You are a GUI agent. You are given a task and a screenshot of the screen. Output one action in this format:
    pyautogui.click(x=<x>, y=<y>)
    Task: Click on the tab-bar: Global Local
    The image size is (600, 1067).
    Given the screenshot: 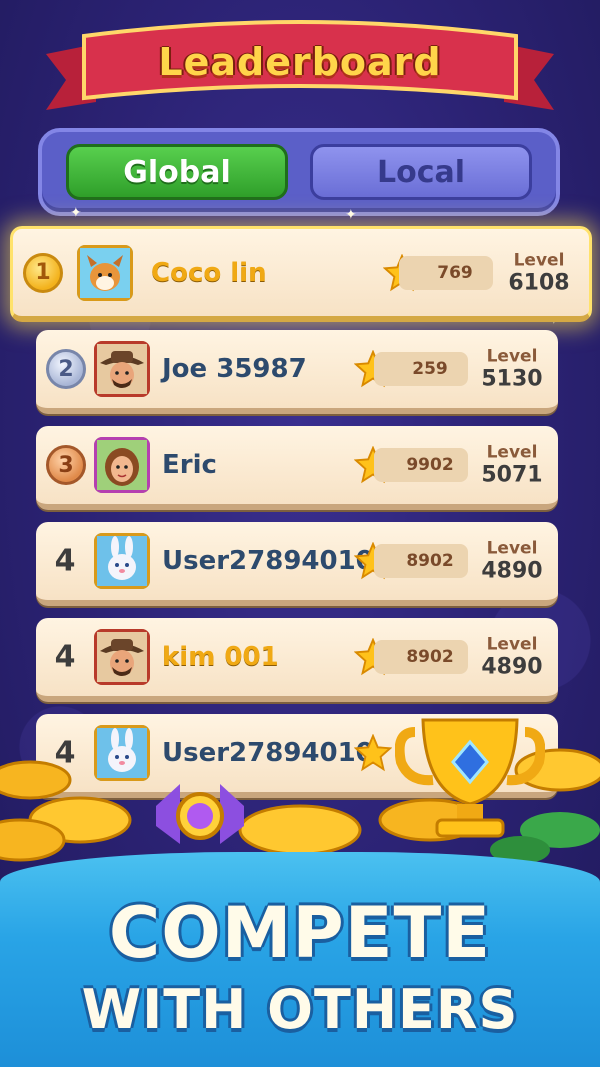 What is the action you would take?
    pyautogui.click(x=299, y=172)
    